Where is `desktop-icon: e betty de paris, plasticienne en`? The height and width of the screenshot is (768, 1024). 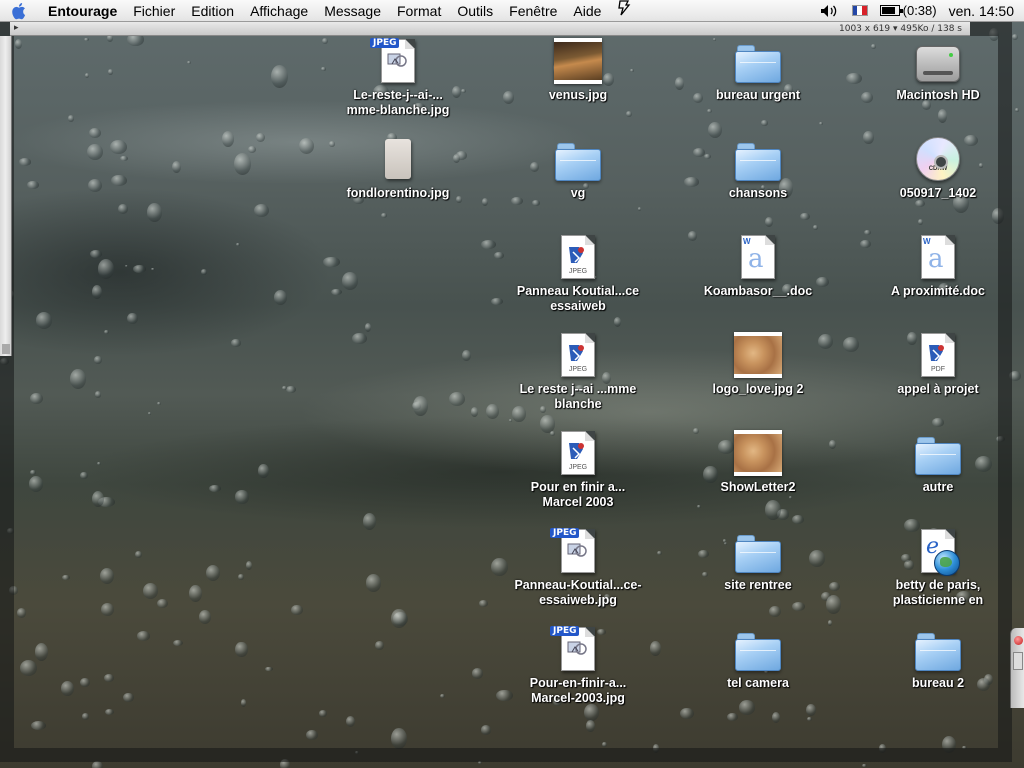
desktop-icon: e betty de paris, plasticienne en is located at coordinates (938, 567).